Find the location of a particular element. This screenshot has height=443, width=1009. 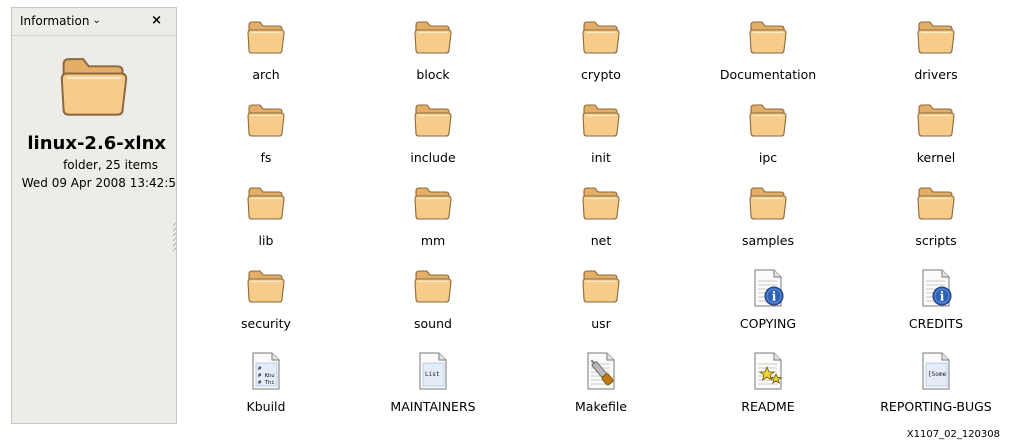

text-document-icon: [Some is located at coordinates (936, 371).